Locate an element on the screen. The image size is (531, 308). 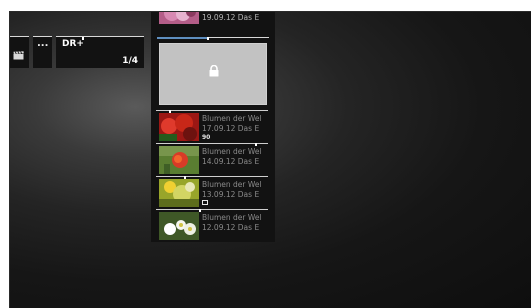
list-item: Blumen der Wel 13.09.12 Das E is located at coordinates (213, 192).